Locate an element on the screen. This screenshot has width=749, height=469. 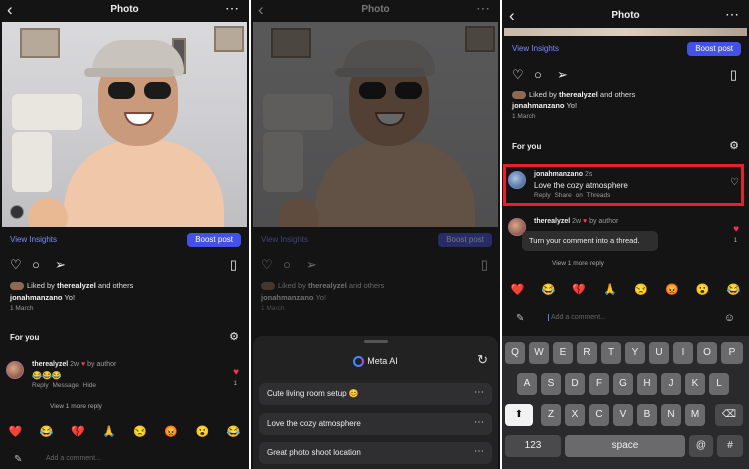
key-w: W is located at coordinates (539, 353).